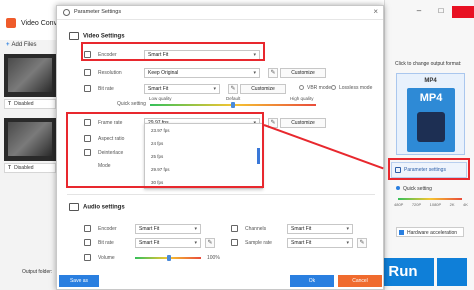 This screenshot has width=474, height=290. What do you see at coordinates (399, 204) in the screenshot?
I see `tick-label: 480P` at bounding box center [399, 204].